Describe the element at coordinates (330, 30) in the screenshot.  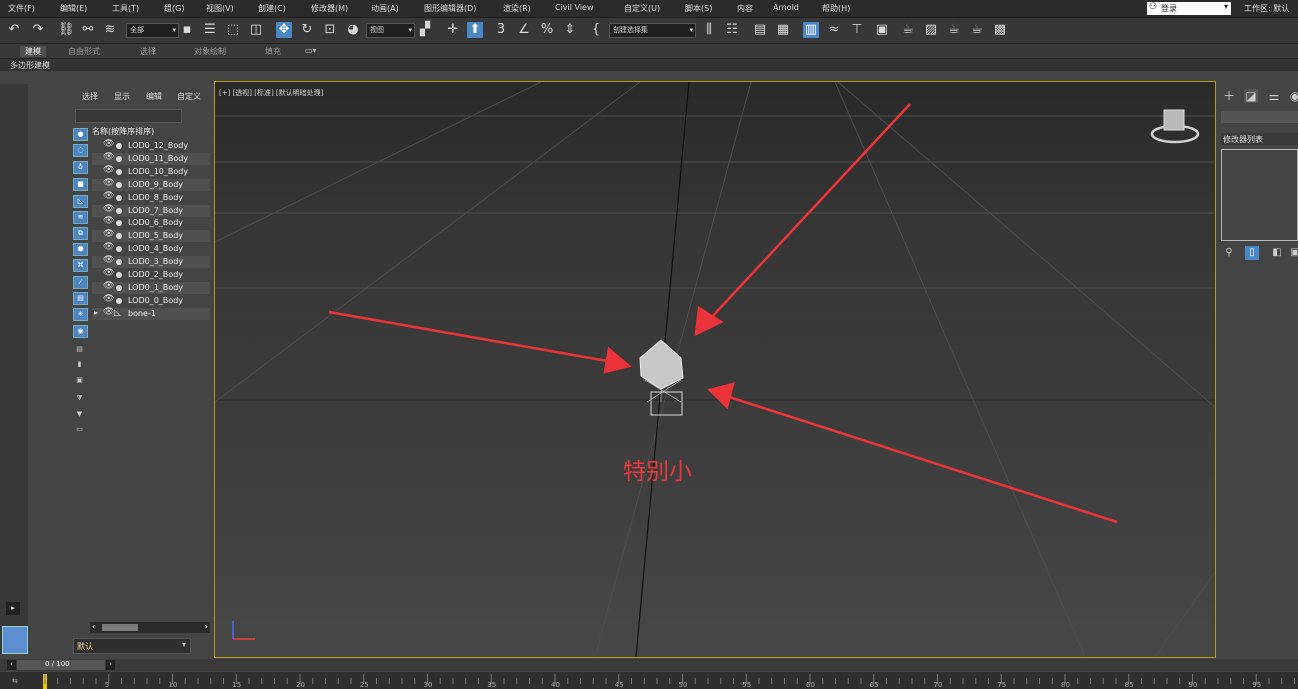
I see `select-and-scale-icon: ⊡` at that location.